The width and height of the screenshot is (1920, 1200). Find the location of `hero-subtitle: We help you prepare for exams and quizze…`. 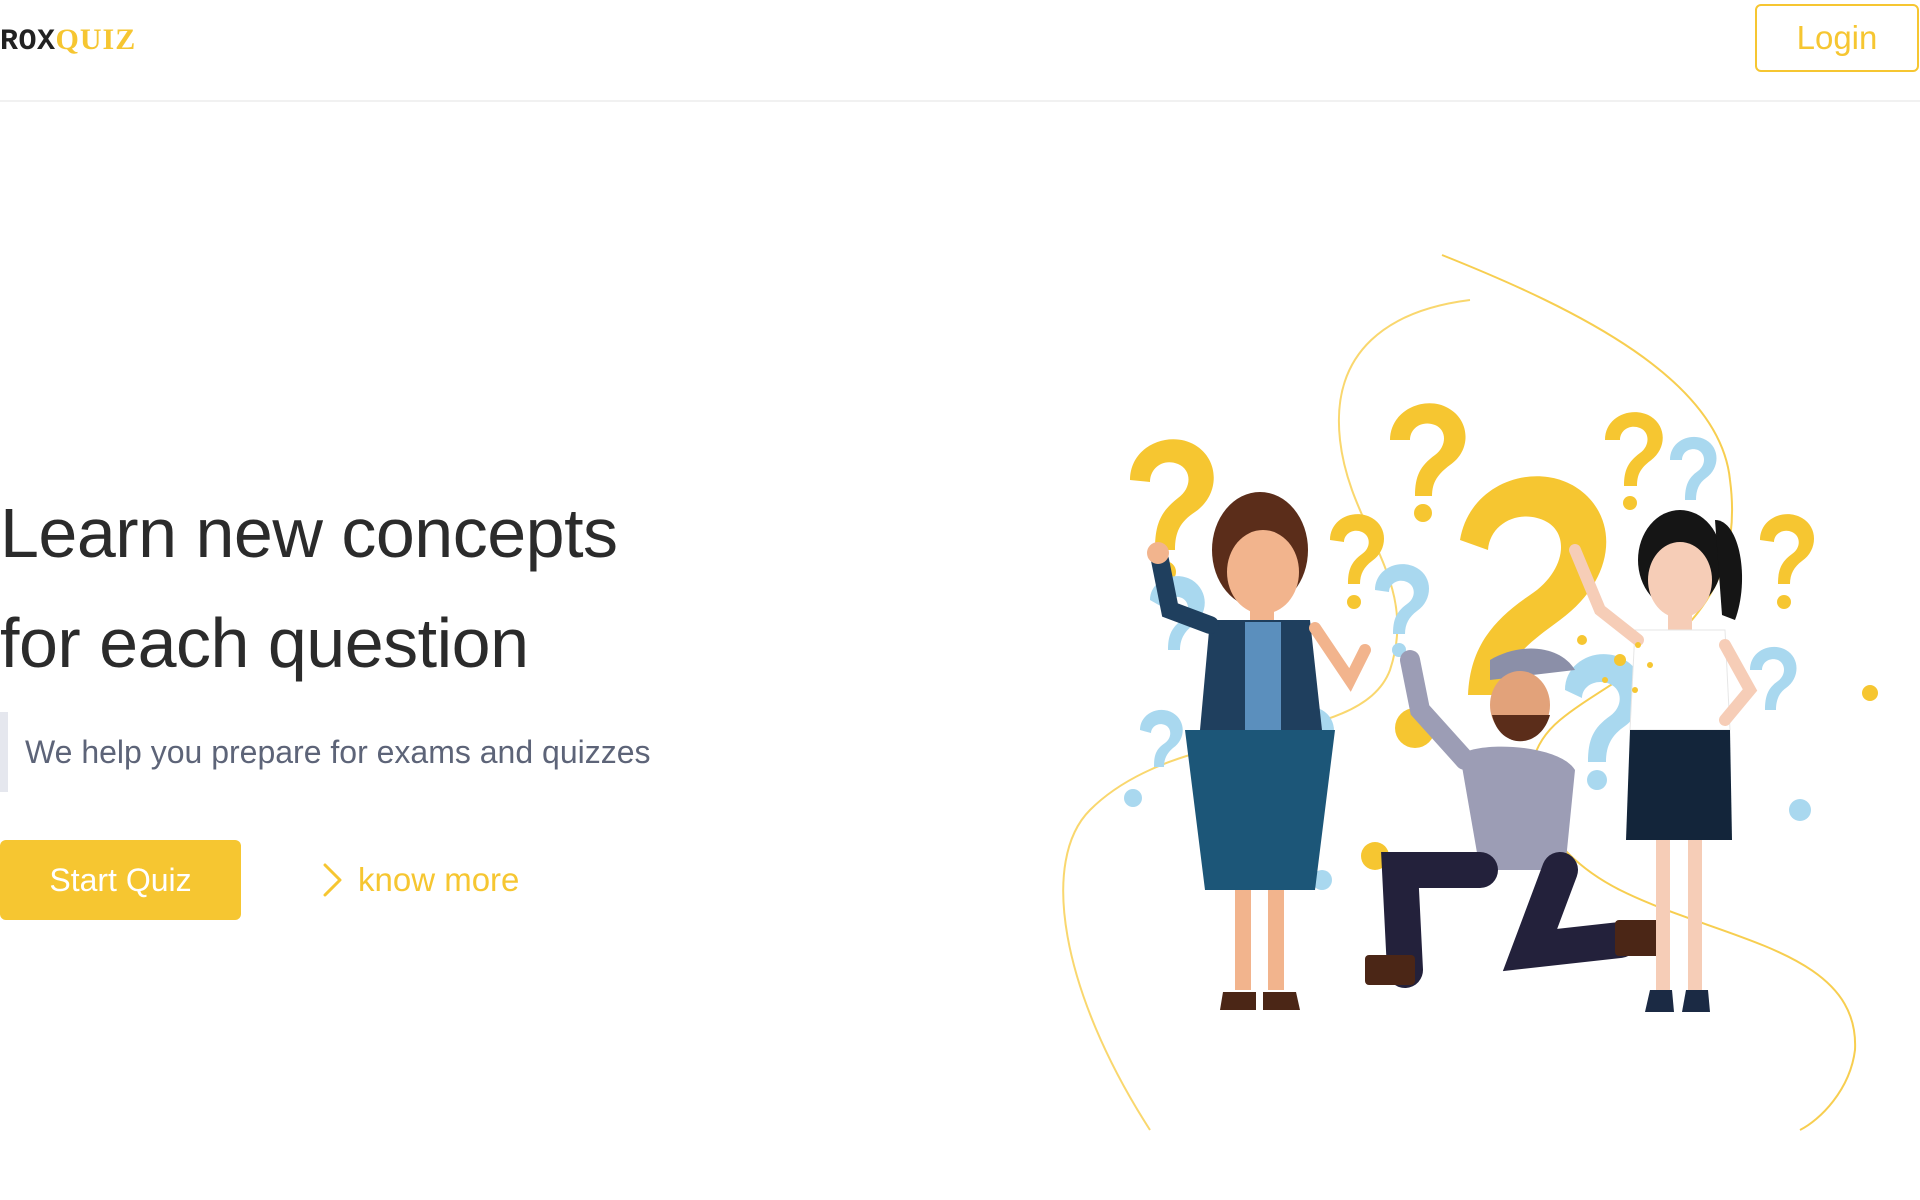

hero-subtitle: We help you prepare for exams and quizze… is located at coordinates (338, 751).